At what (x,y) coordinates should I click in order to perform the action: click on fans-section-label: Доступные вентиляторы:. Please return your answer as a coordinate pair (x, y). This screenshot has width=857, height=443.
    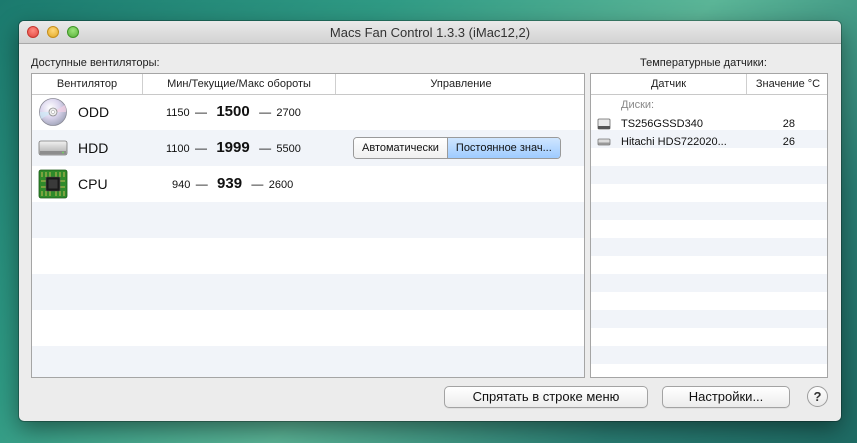
    Looking at the image, I should click on (95, 63).